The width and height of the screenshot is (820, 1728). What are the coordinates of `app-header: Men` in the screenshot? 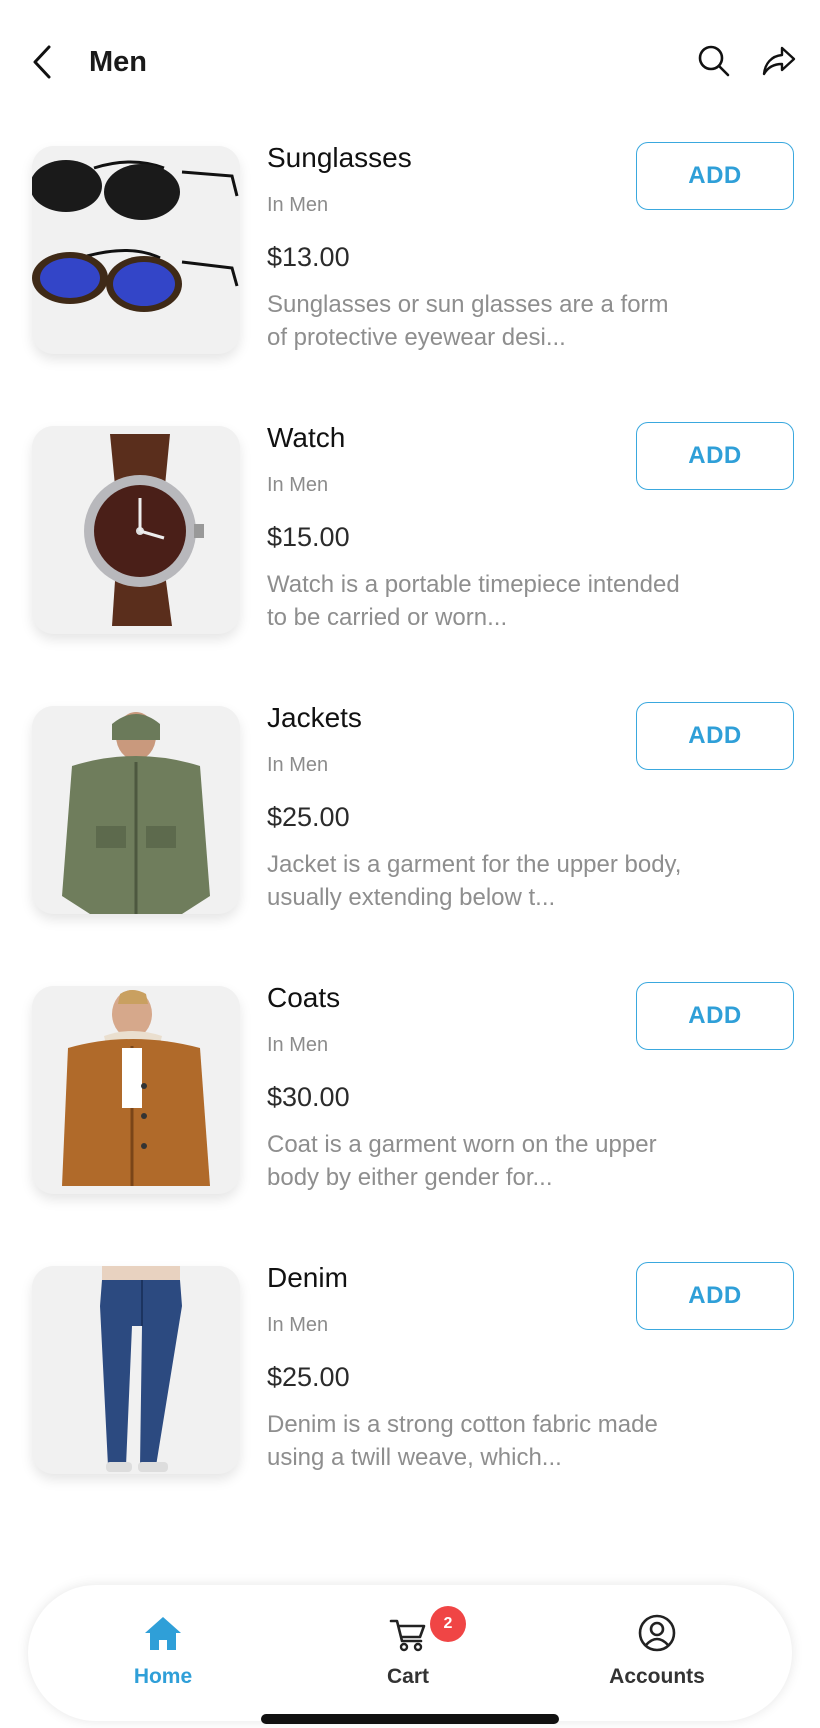 It's located at (410, 65).